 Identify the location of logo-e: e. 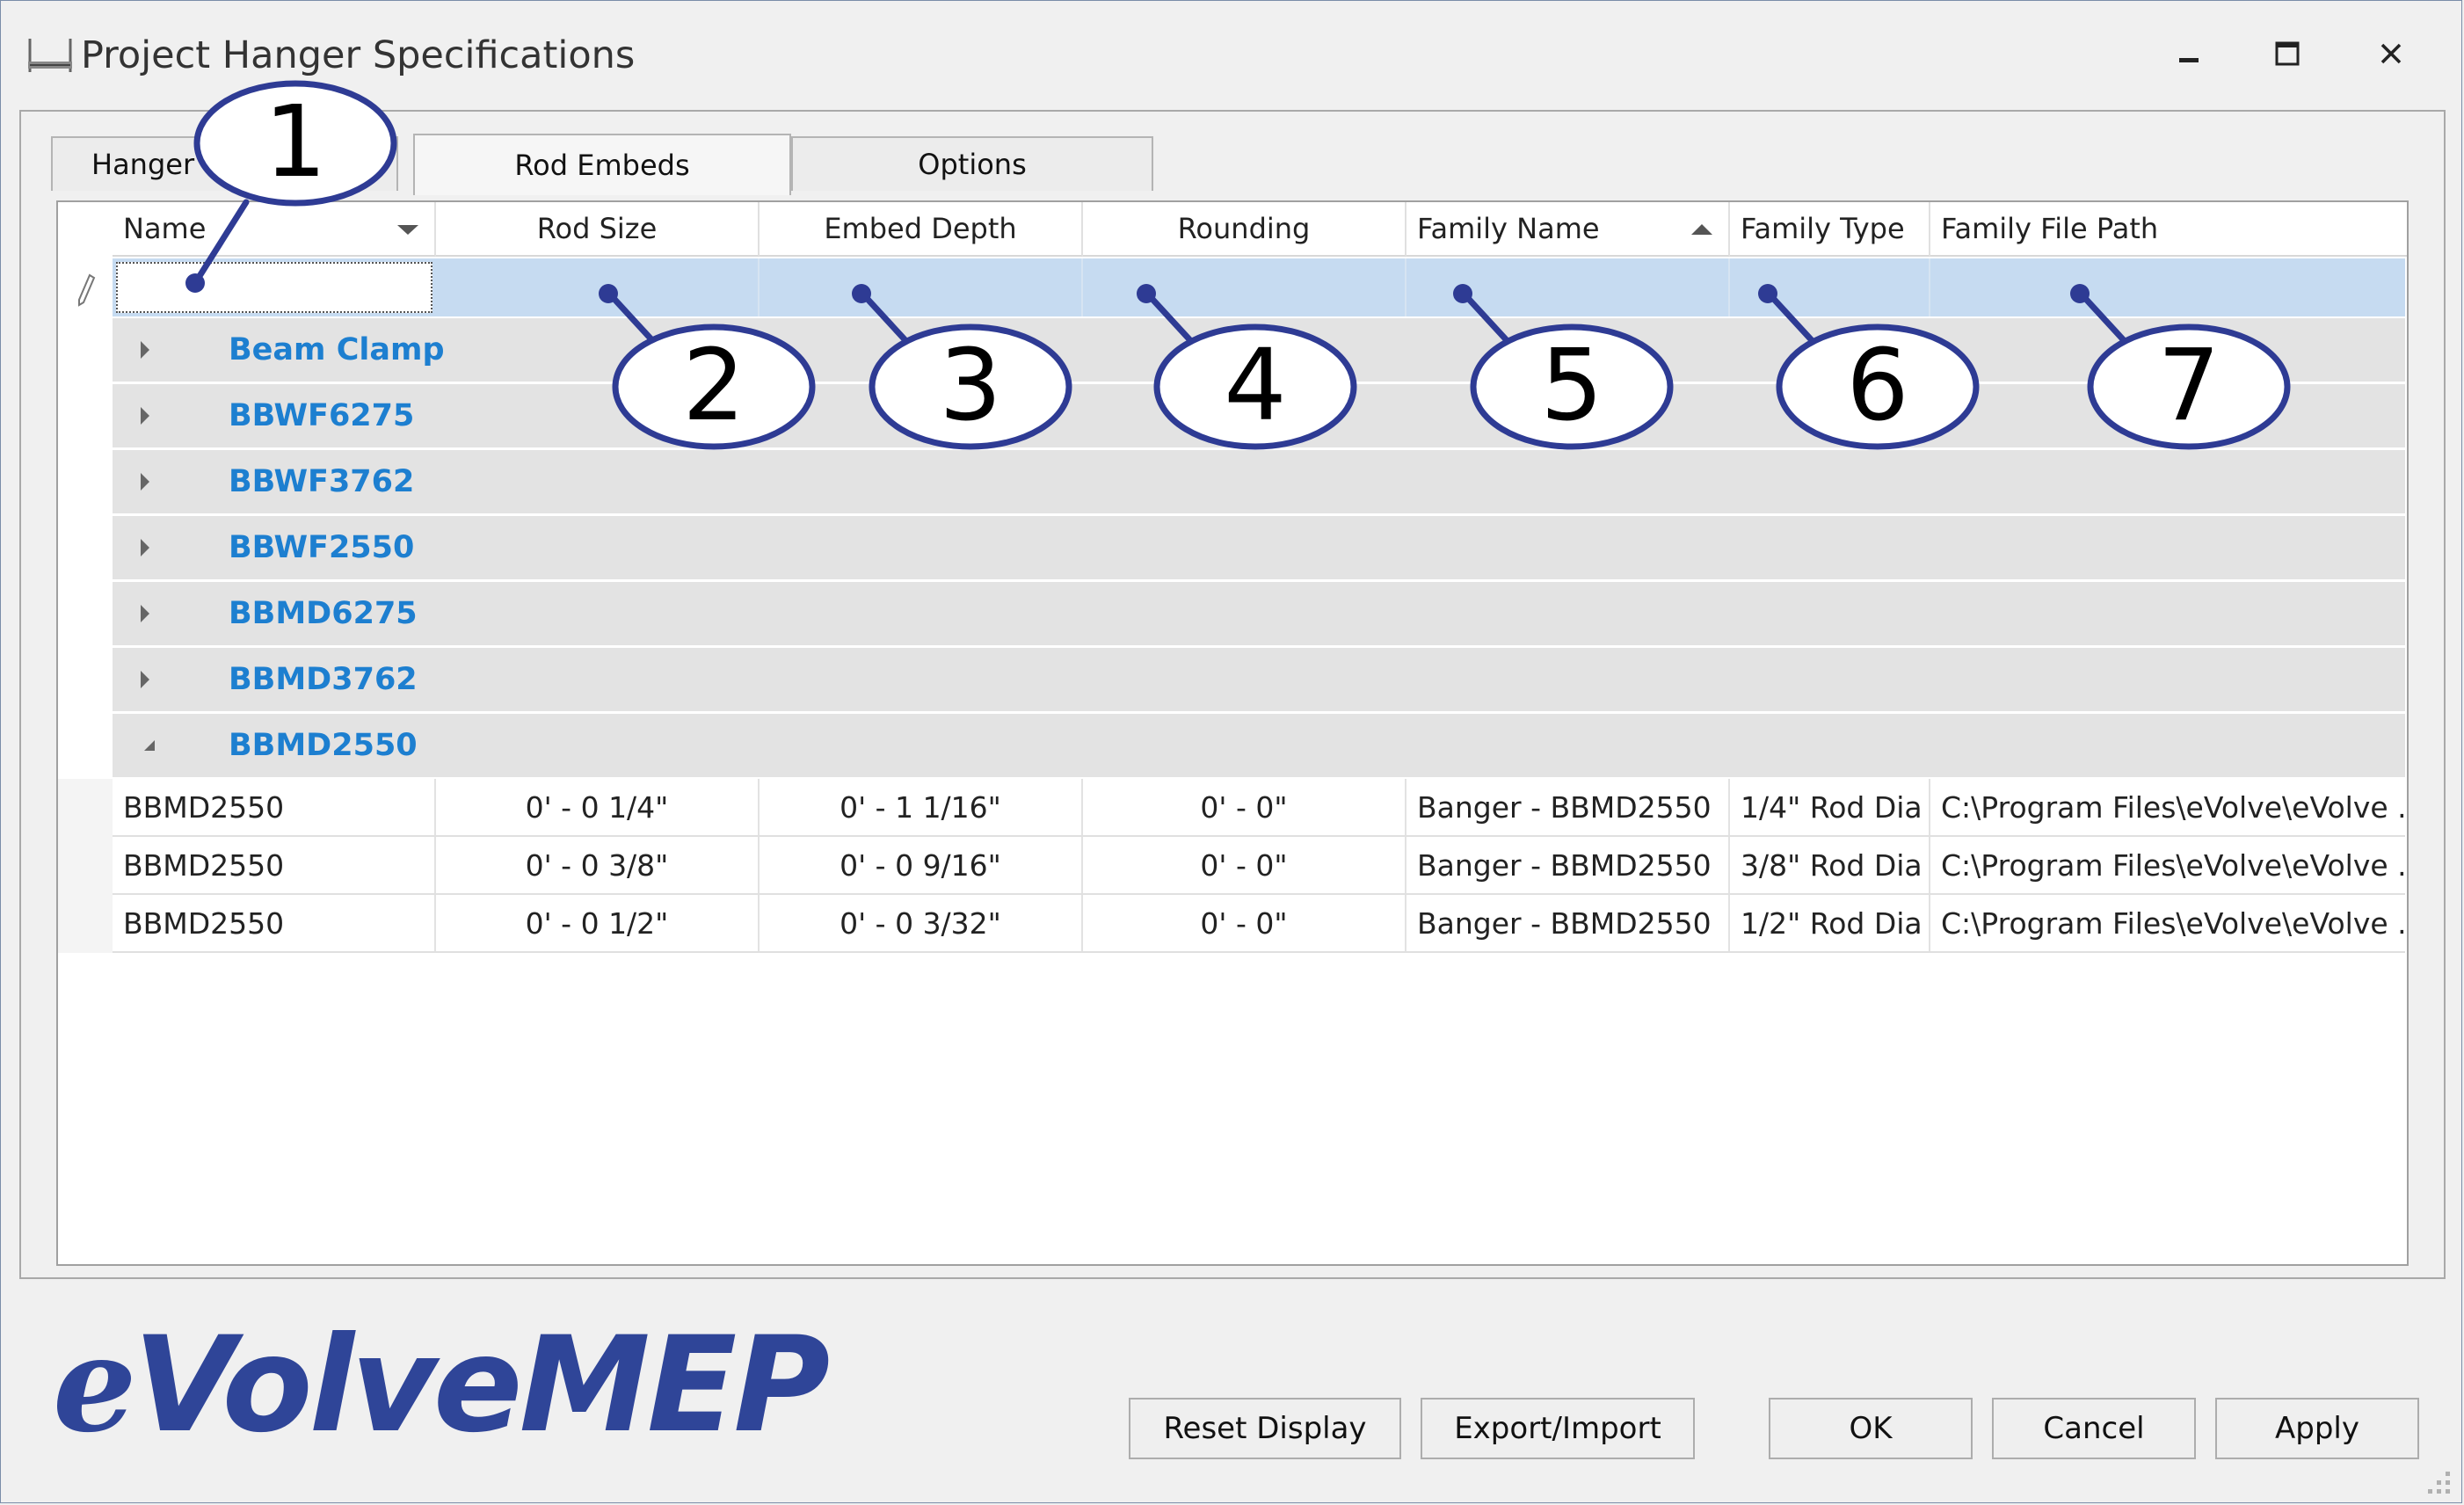
(94, 1384).